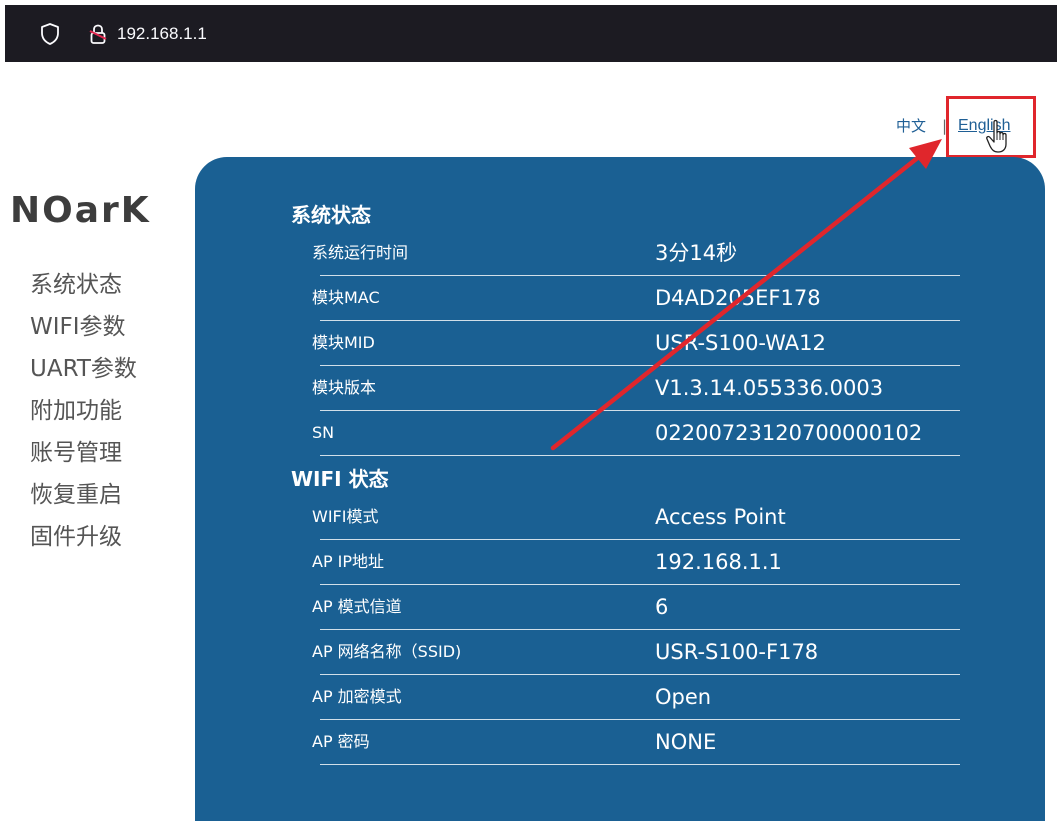 The width and height of the screenshot is (1057, 821). I want to click on table-row: WIFI模式 Access Point, so click(636, 517).